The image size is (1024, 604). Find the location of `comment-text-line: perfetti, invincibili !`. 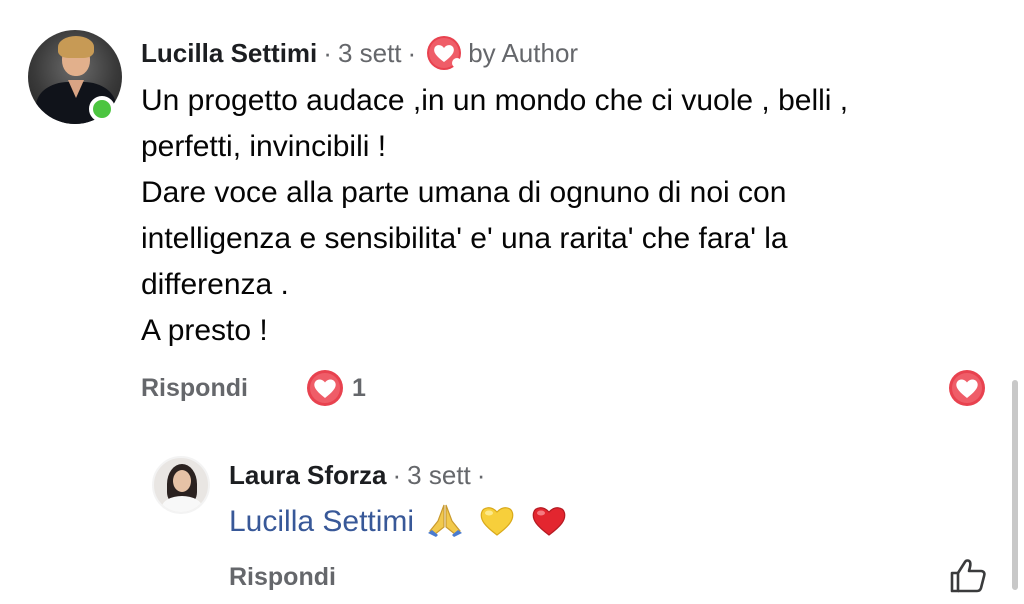

comment-text-line: perfetti, invincibili ! is located at coordinates (264, 146).